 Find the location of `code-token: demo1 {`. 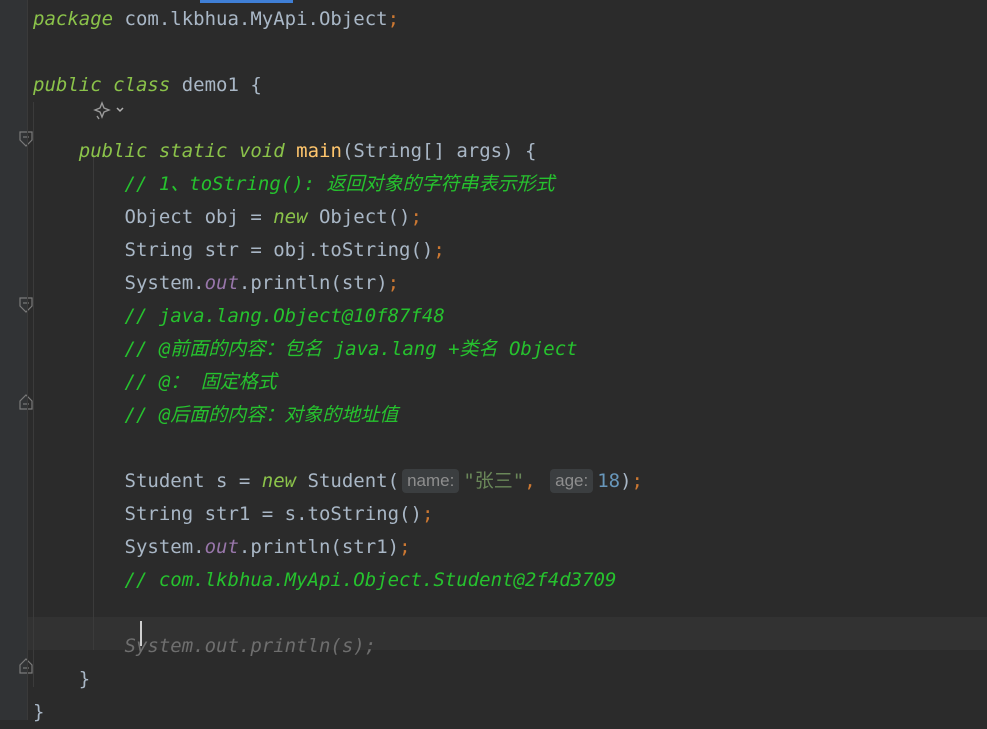

code-token: demo1 { is located at coordinates (216, 85).